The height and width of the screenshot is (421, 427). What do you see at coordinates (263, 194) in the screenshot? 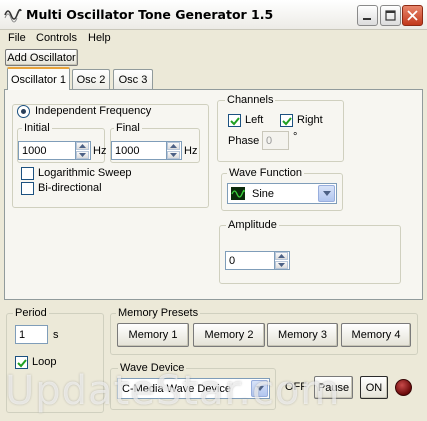
I see `wave-function-value: Sine` at bounding box center [263, 194].